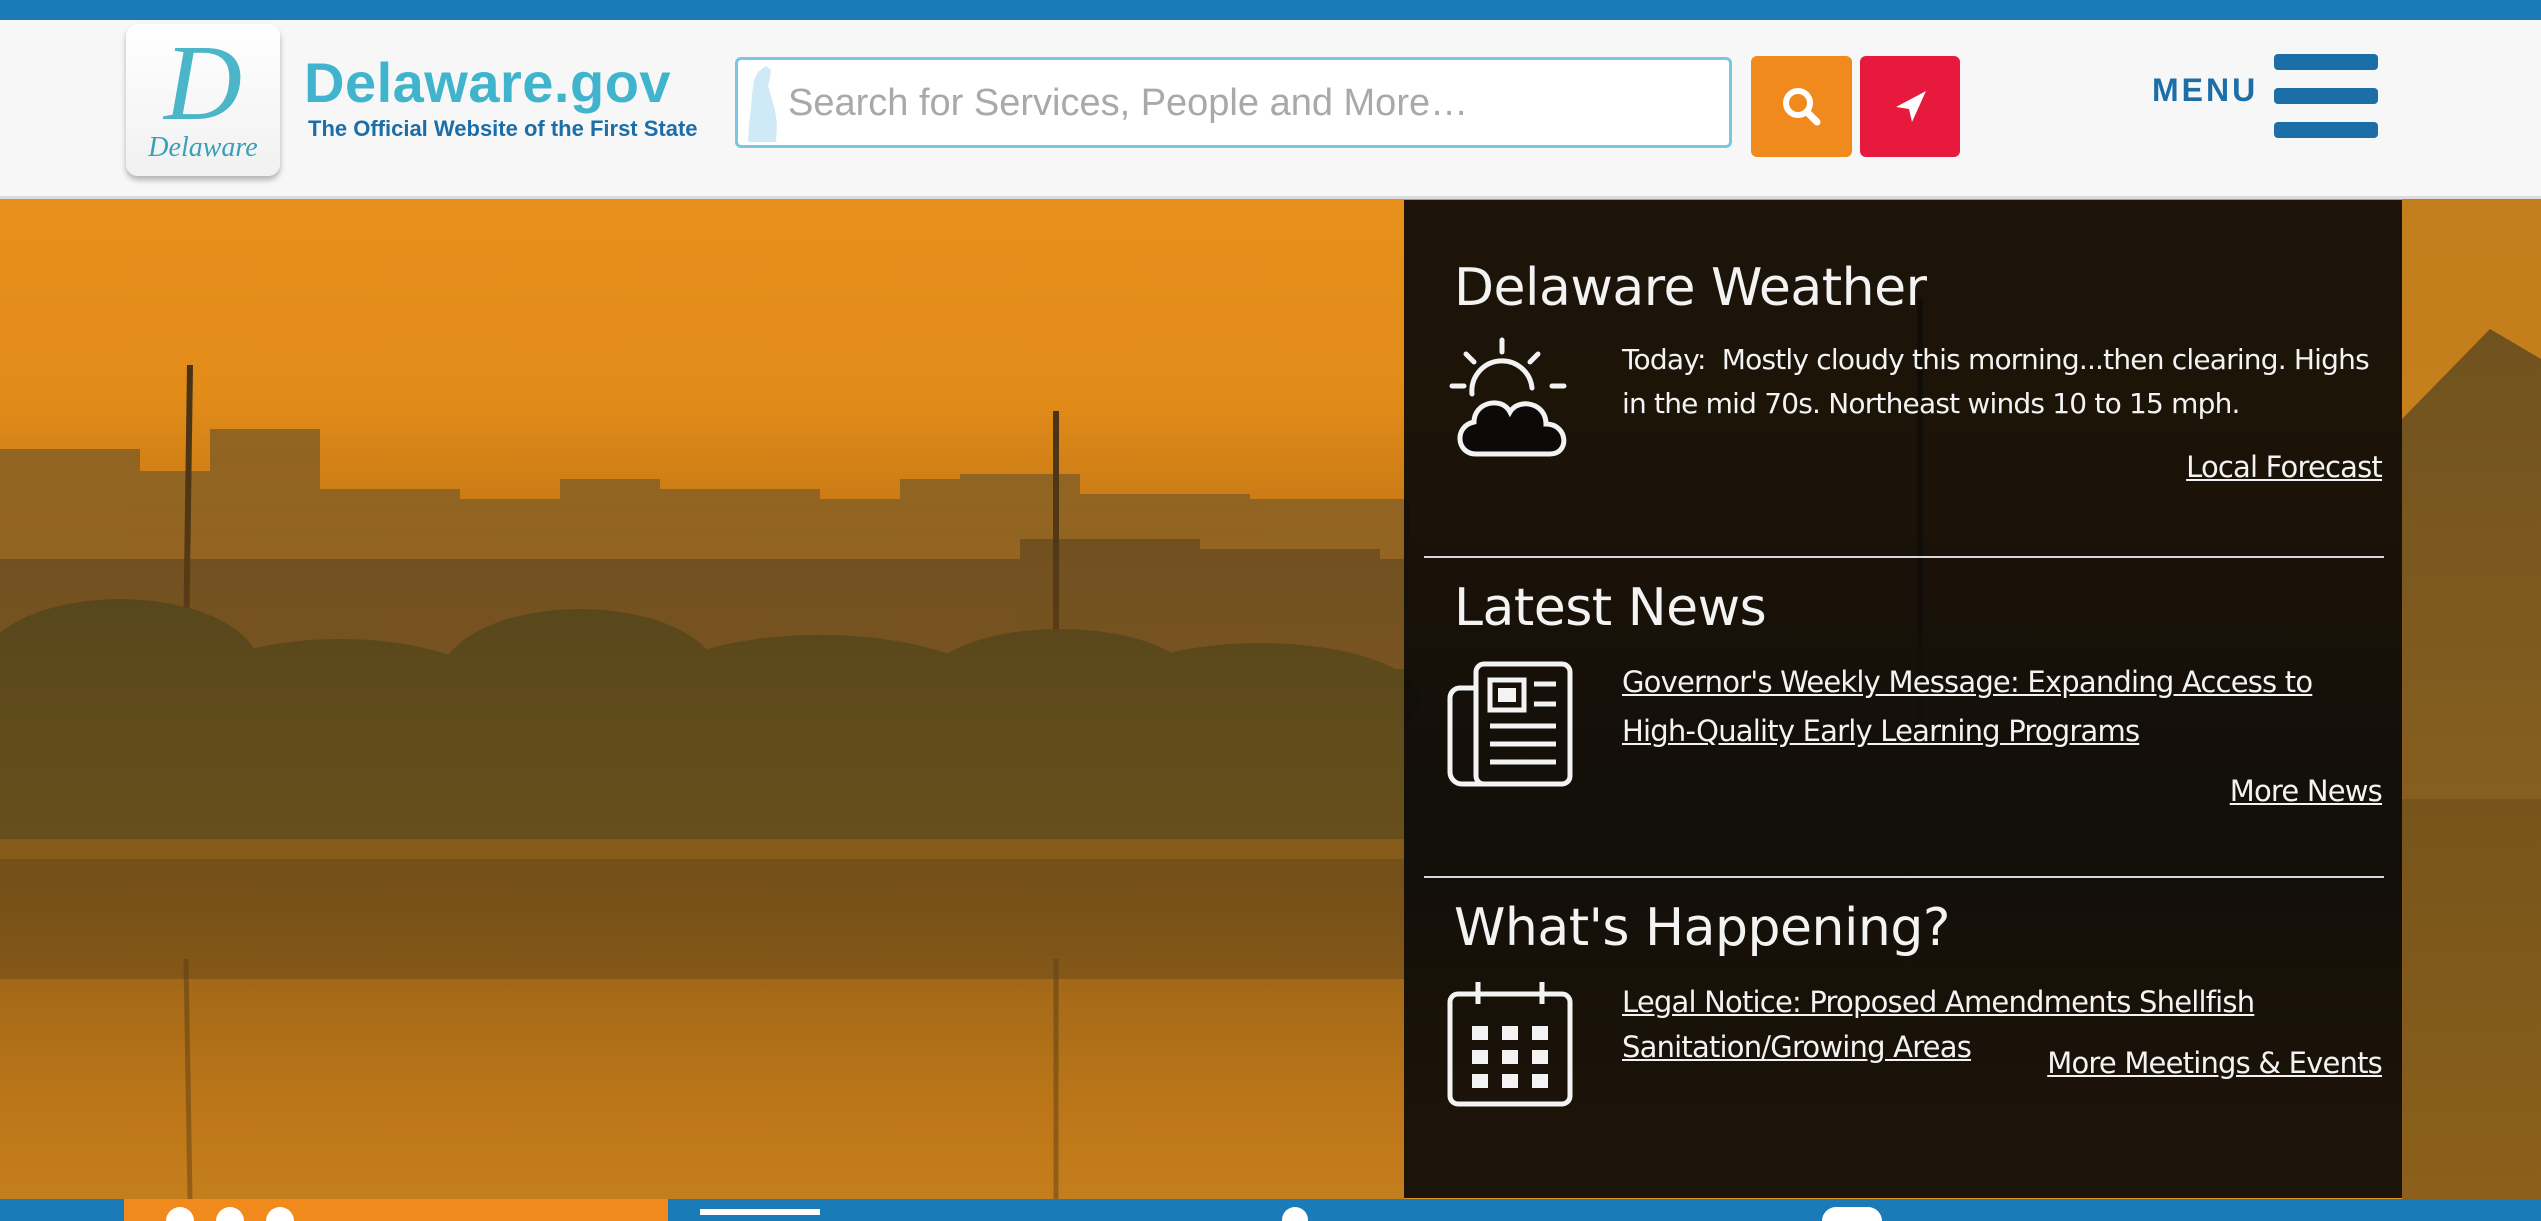 The image size is (2541, 1221). I want to click on quick-links-bar, so click(1270, 1210).